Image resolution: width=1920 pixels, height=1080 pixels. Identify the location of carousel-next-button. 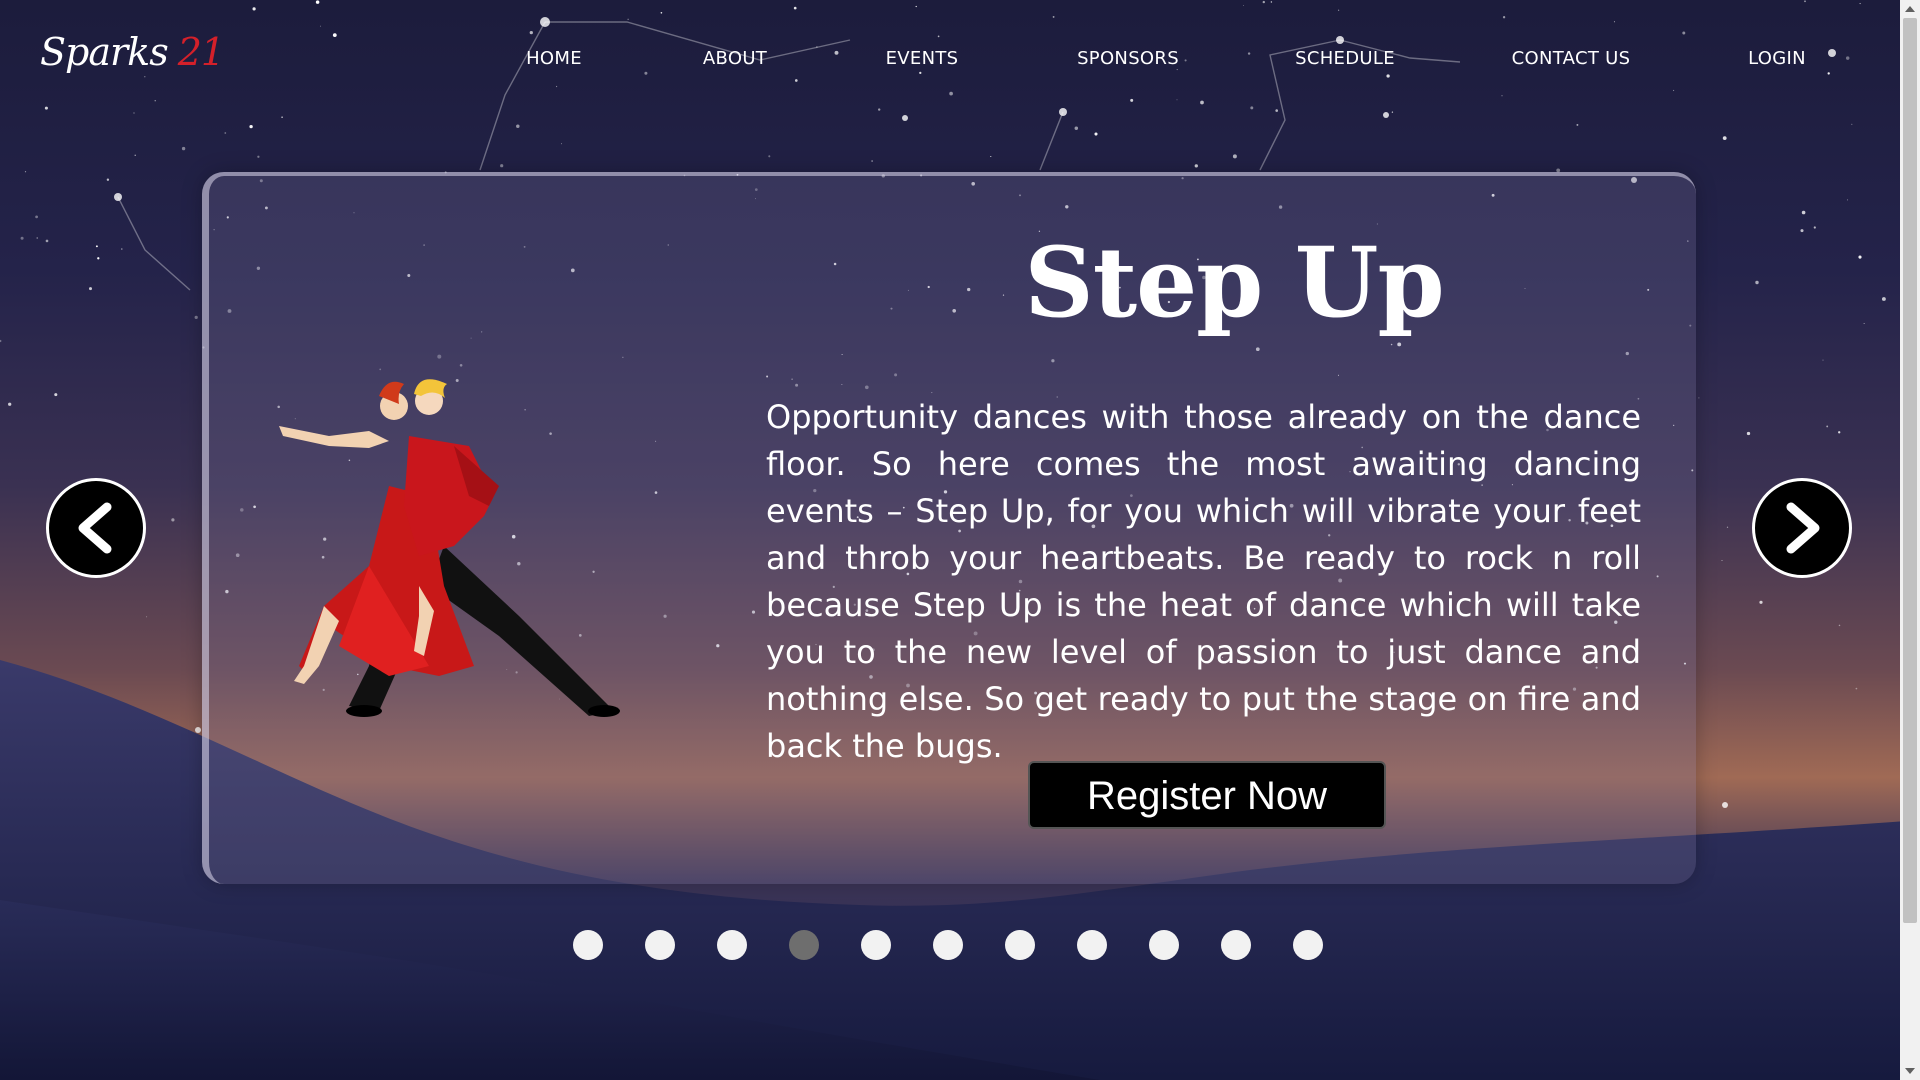
(1802, 528).